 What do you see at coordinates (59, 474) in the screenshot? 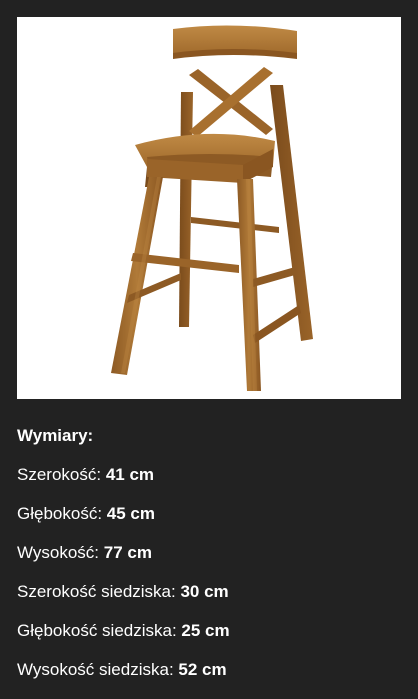
I see `spec-label: Szerokość:` at bounding box center [59, 474].